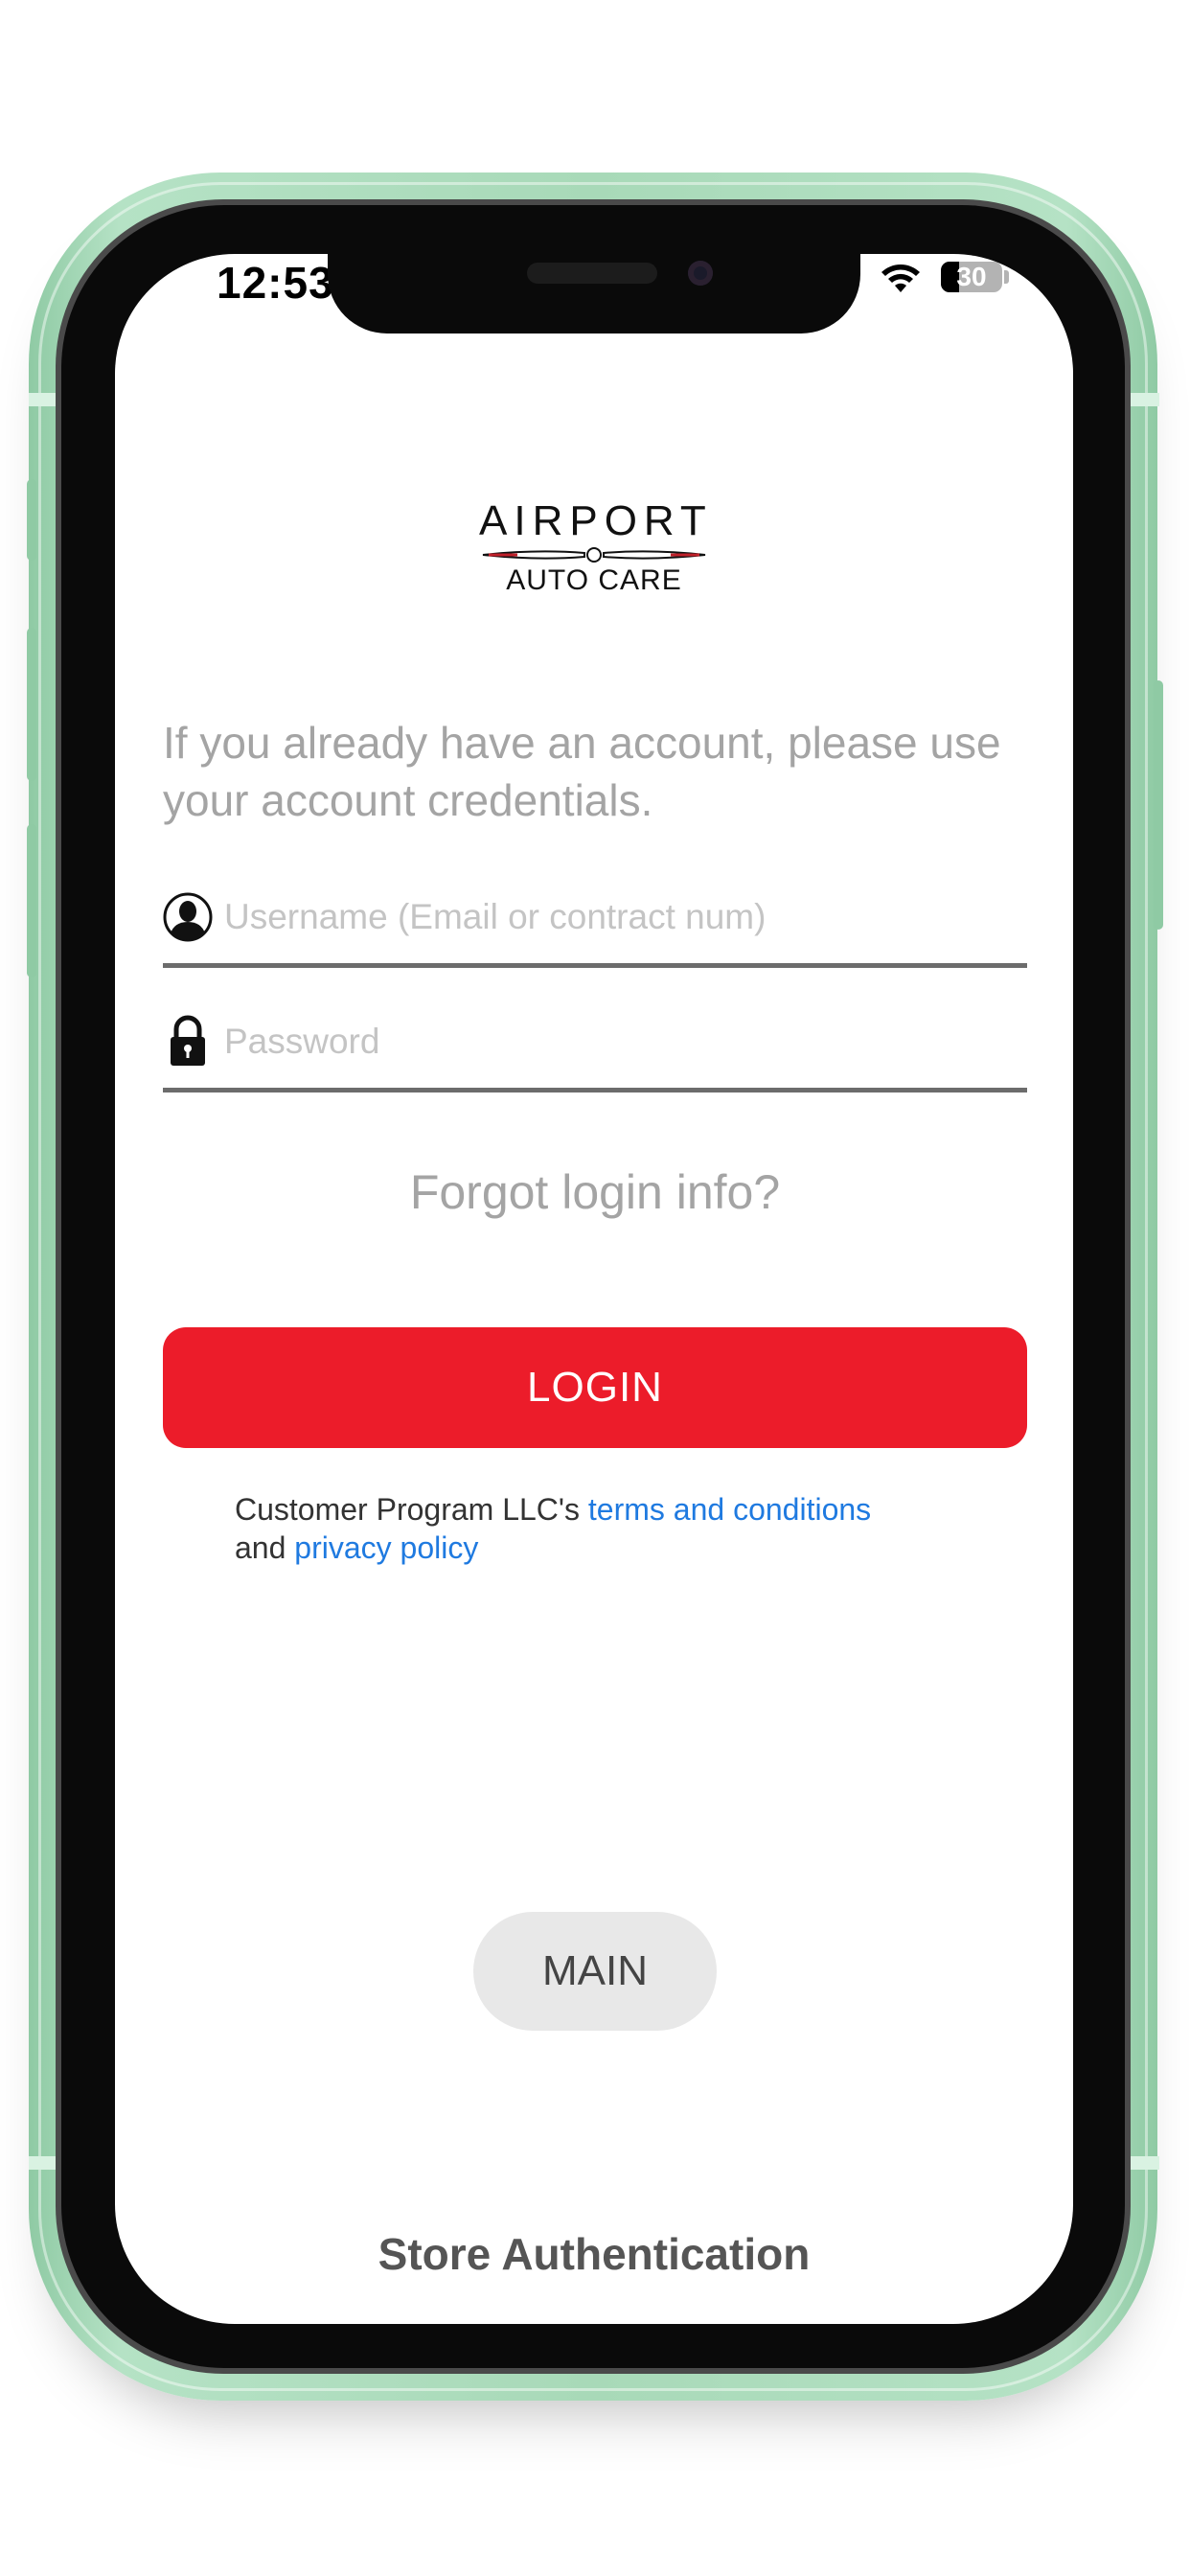 This screenshot has width=1190, height=2576. What do you see at coordinates (188, 917) in the screenshot?
I see `user-silhouette-icon` at bounding box center [188, 917].